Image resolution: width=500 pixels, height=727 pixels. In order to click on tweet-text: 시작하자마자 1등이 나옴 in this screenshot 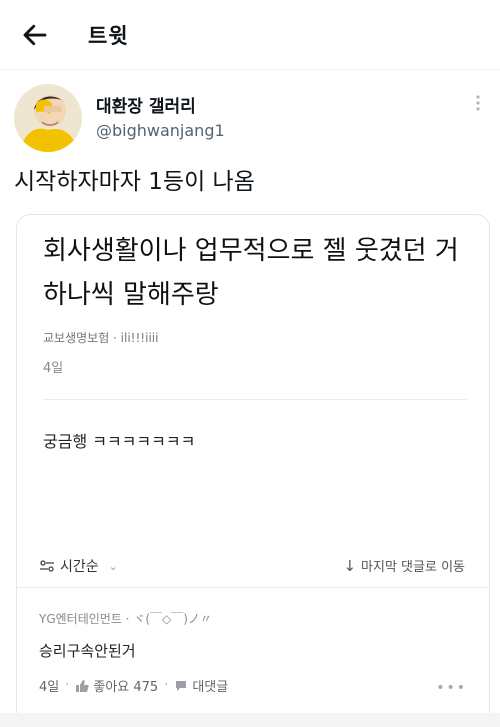, I will do `click(134, 182)`.